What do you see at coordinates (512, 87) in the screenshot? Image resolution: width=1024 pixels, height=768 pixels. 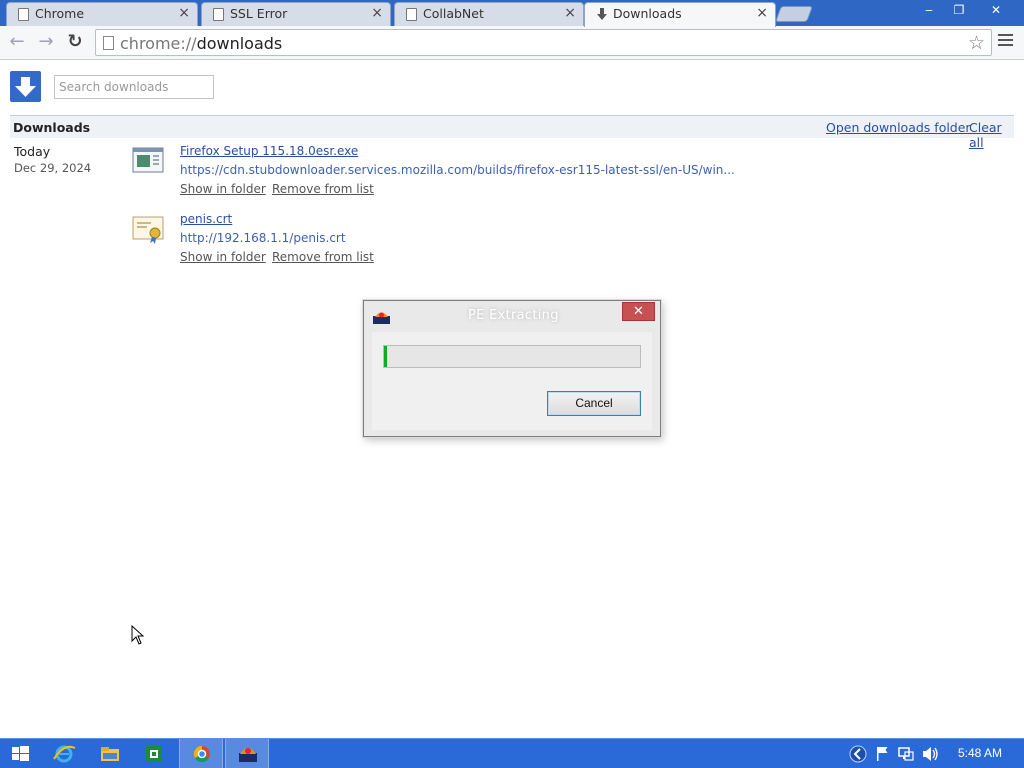 I see `downloads-header` at bounding box center [512, 87].